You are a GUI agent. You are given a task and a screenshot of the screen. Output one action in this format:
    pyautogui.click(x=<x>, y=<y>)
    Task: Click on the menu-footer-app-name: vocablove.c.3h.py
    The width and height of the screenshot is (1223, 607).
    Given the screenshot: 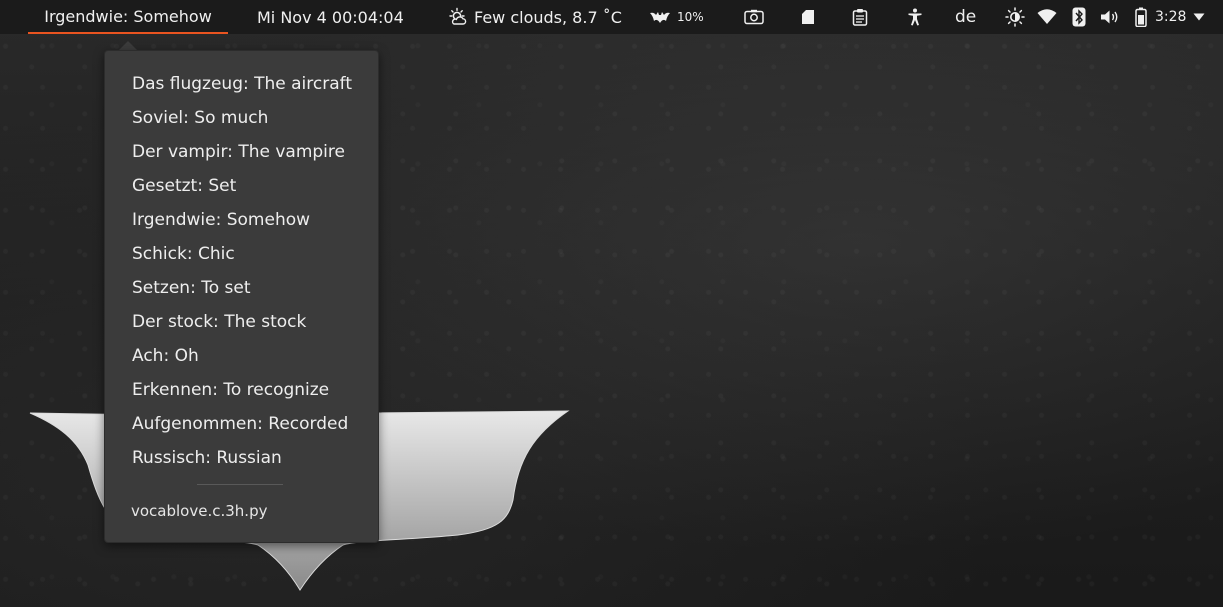 What is the action you would take?
    pyautogui.click(x=199, y=511)
    